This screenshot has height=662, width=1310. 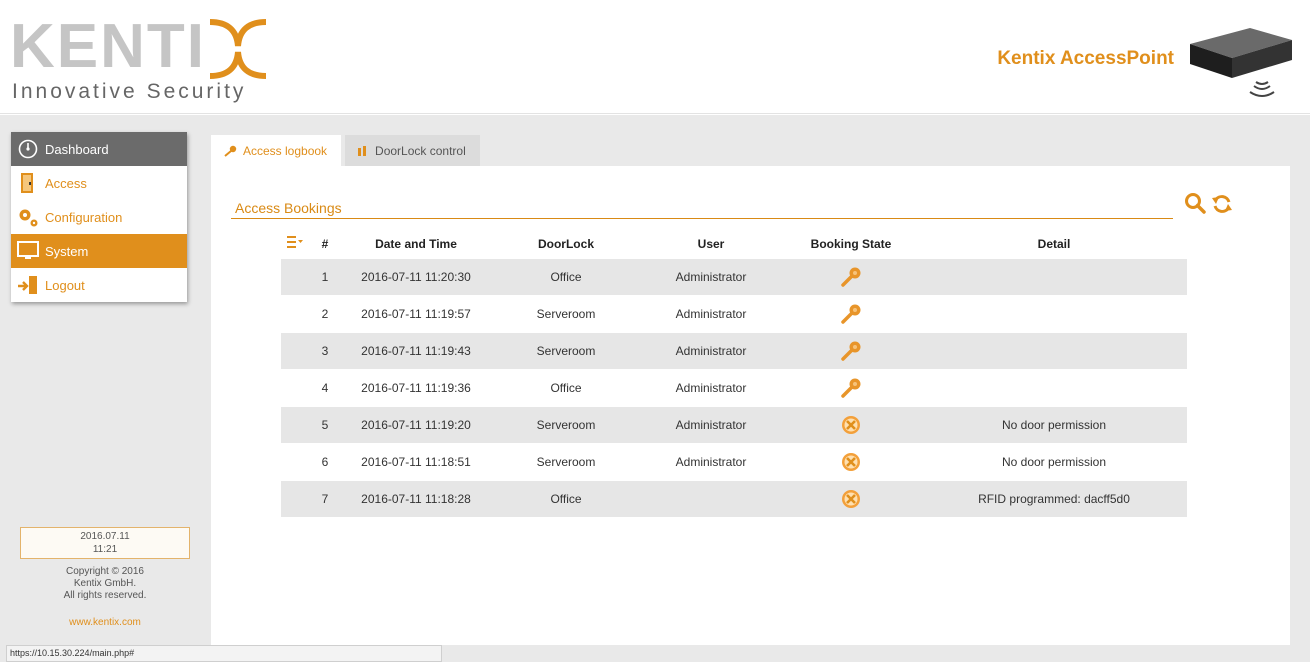 I want to click on key-icon, so click(x=230, y=151).